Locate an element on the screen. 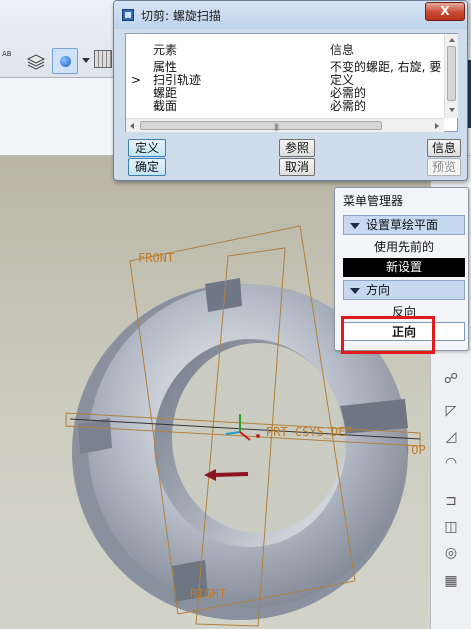  scroll-up-icon is located at coordinates (452, 40).